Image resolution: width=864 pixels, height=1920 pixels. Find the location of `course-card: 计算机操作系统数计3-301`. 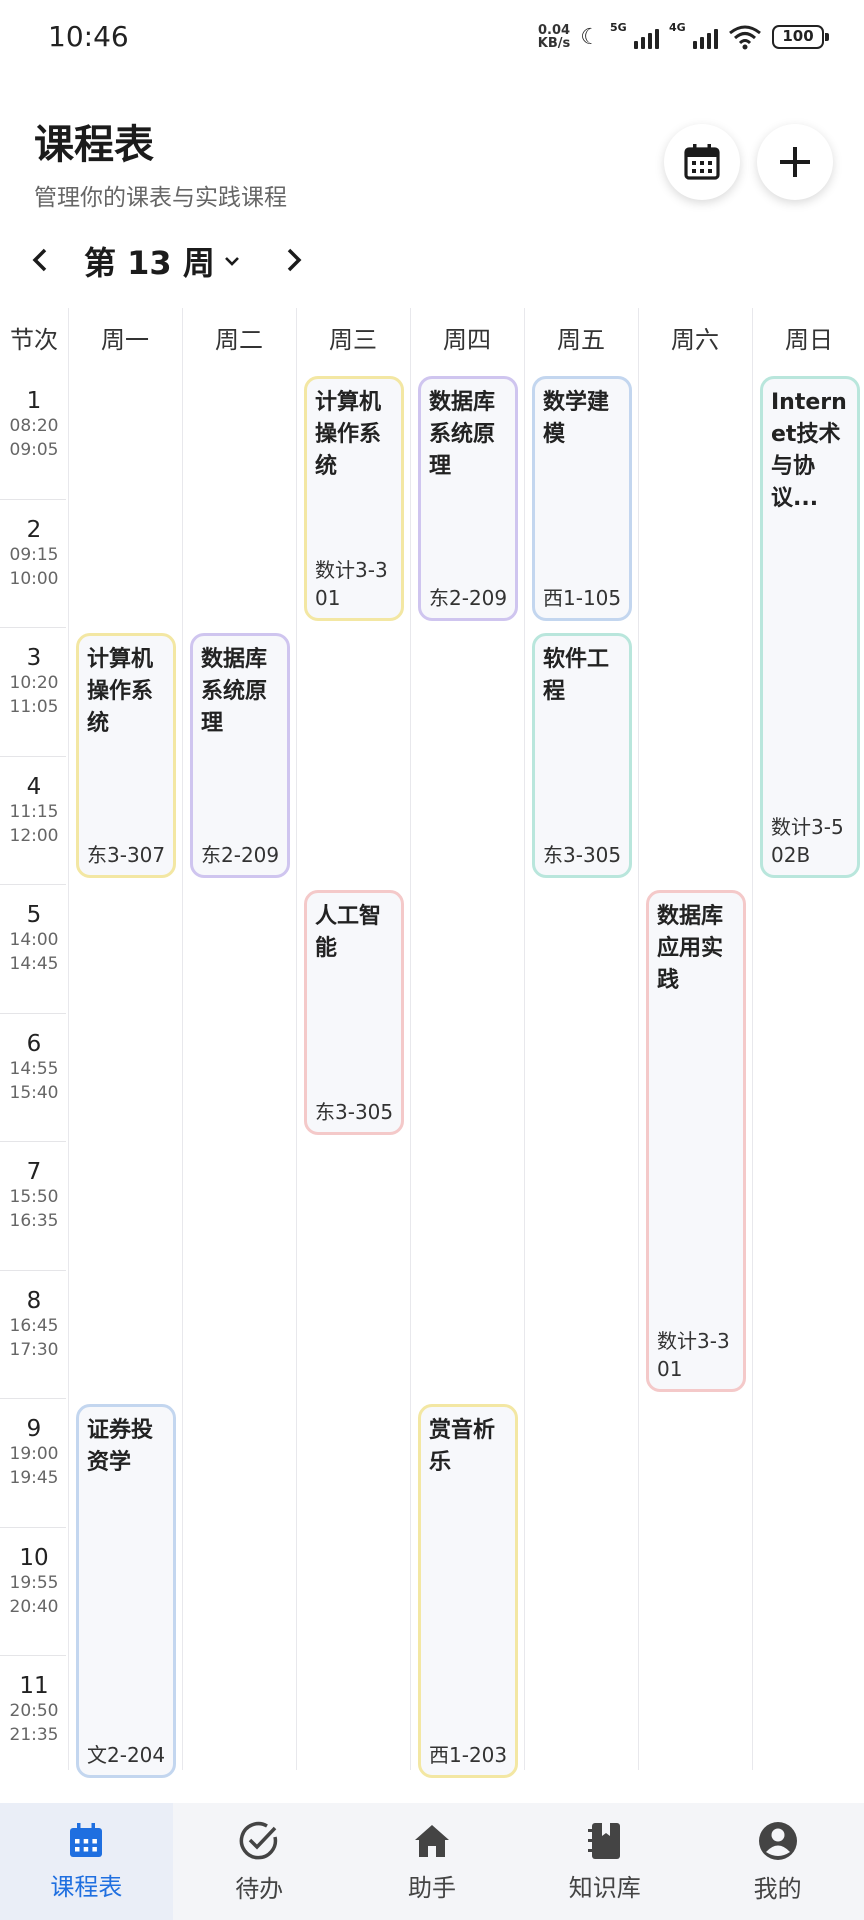

course-card: 计算机操作系统数计3-301 is located at coordinates (354, 498).